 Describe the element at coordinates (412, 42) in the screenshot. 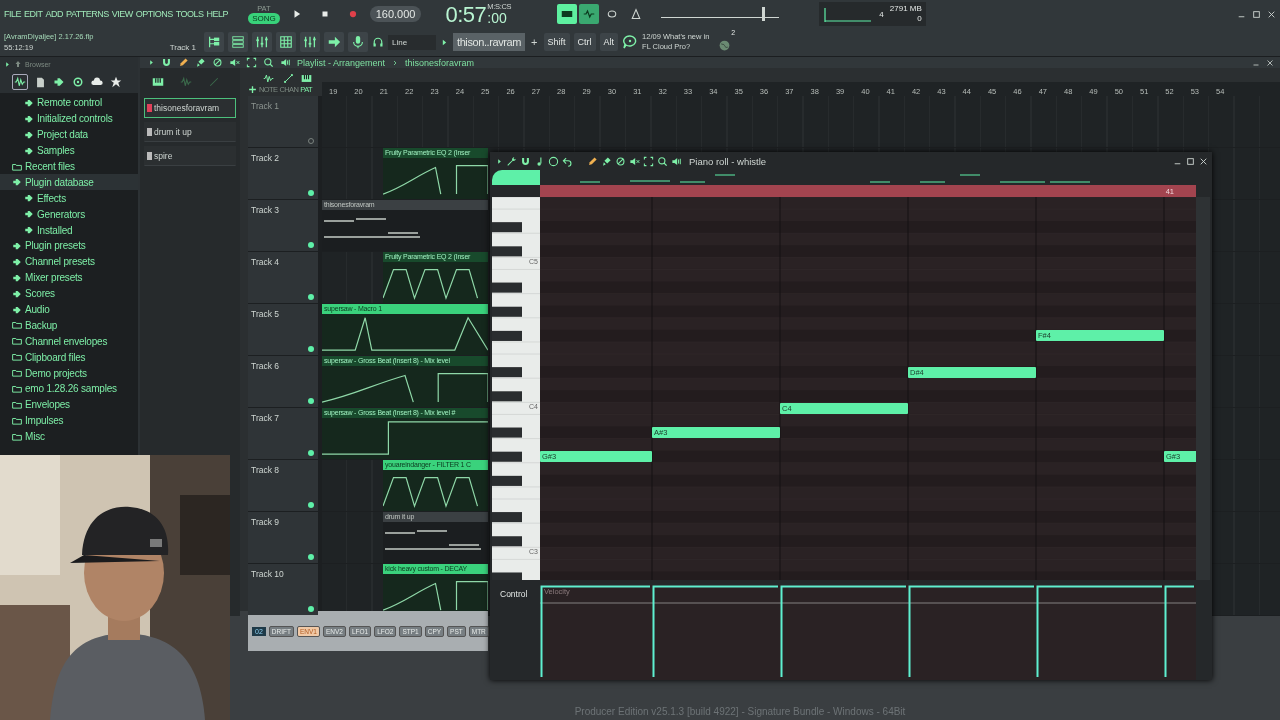

I see `snap-dropdown: Line` at that location.